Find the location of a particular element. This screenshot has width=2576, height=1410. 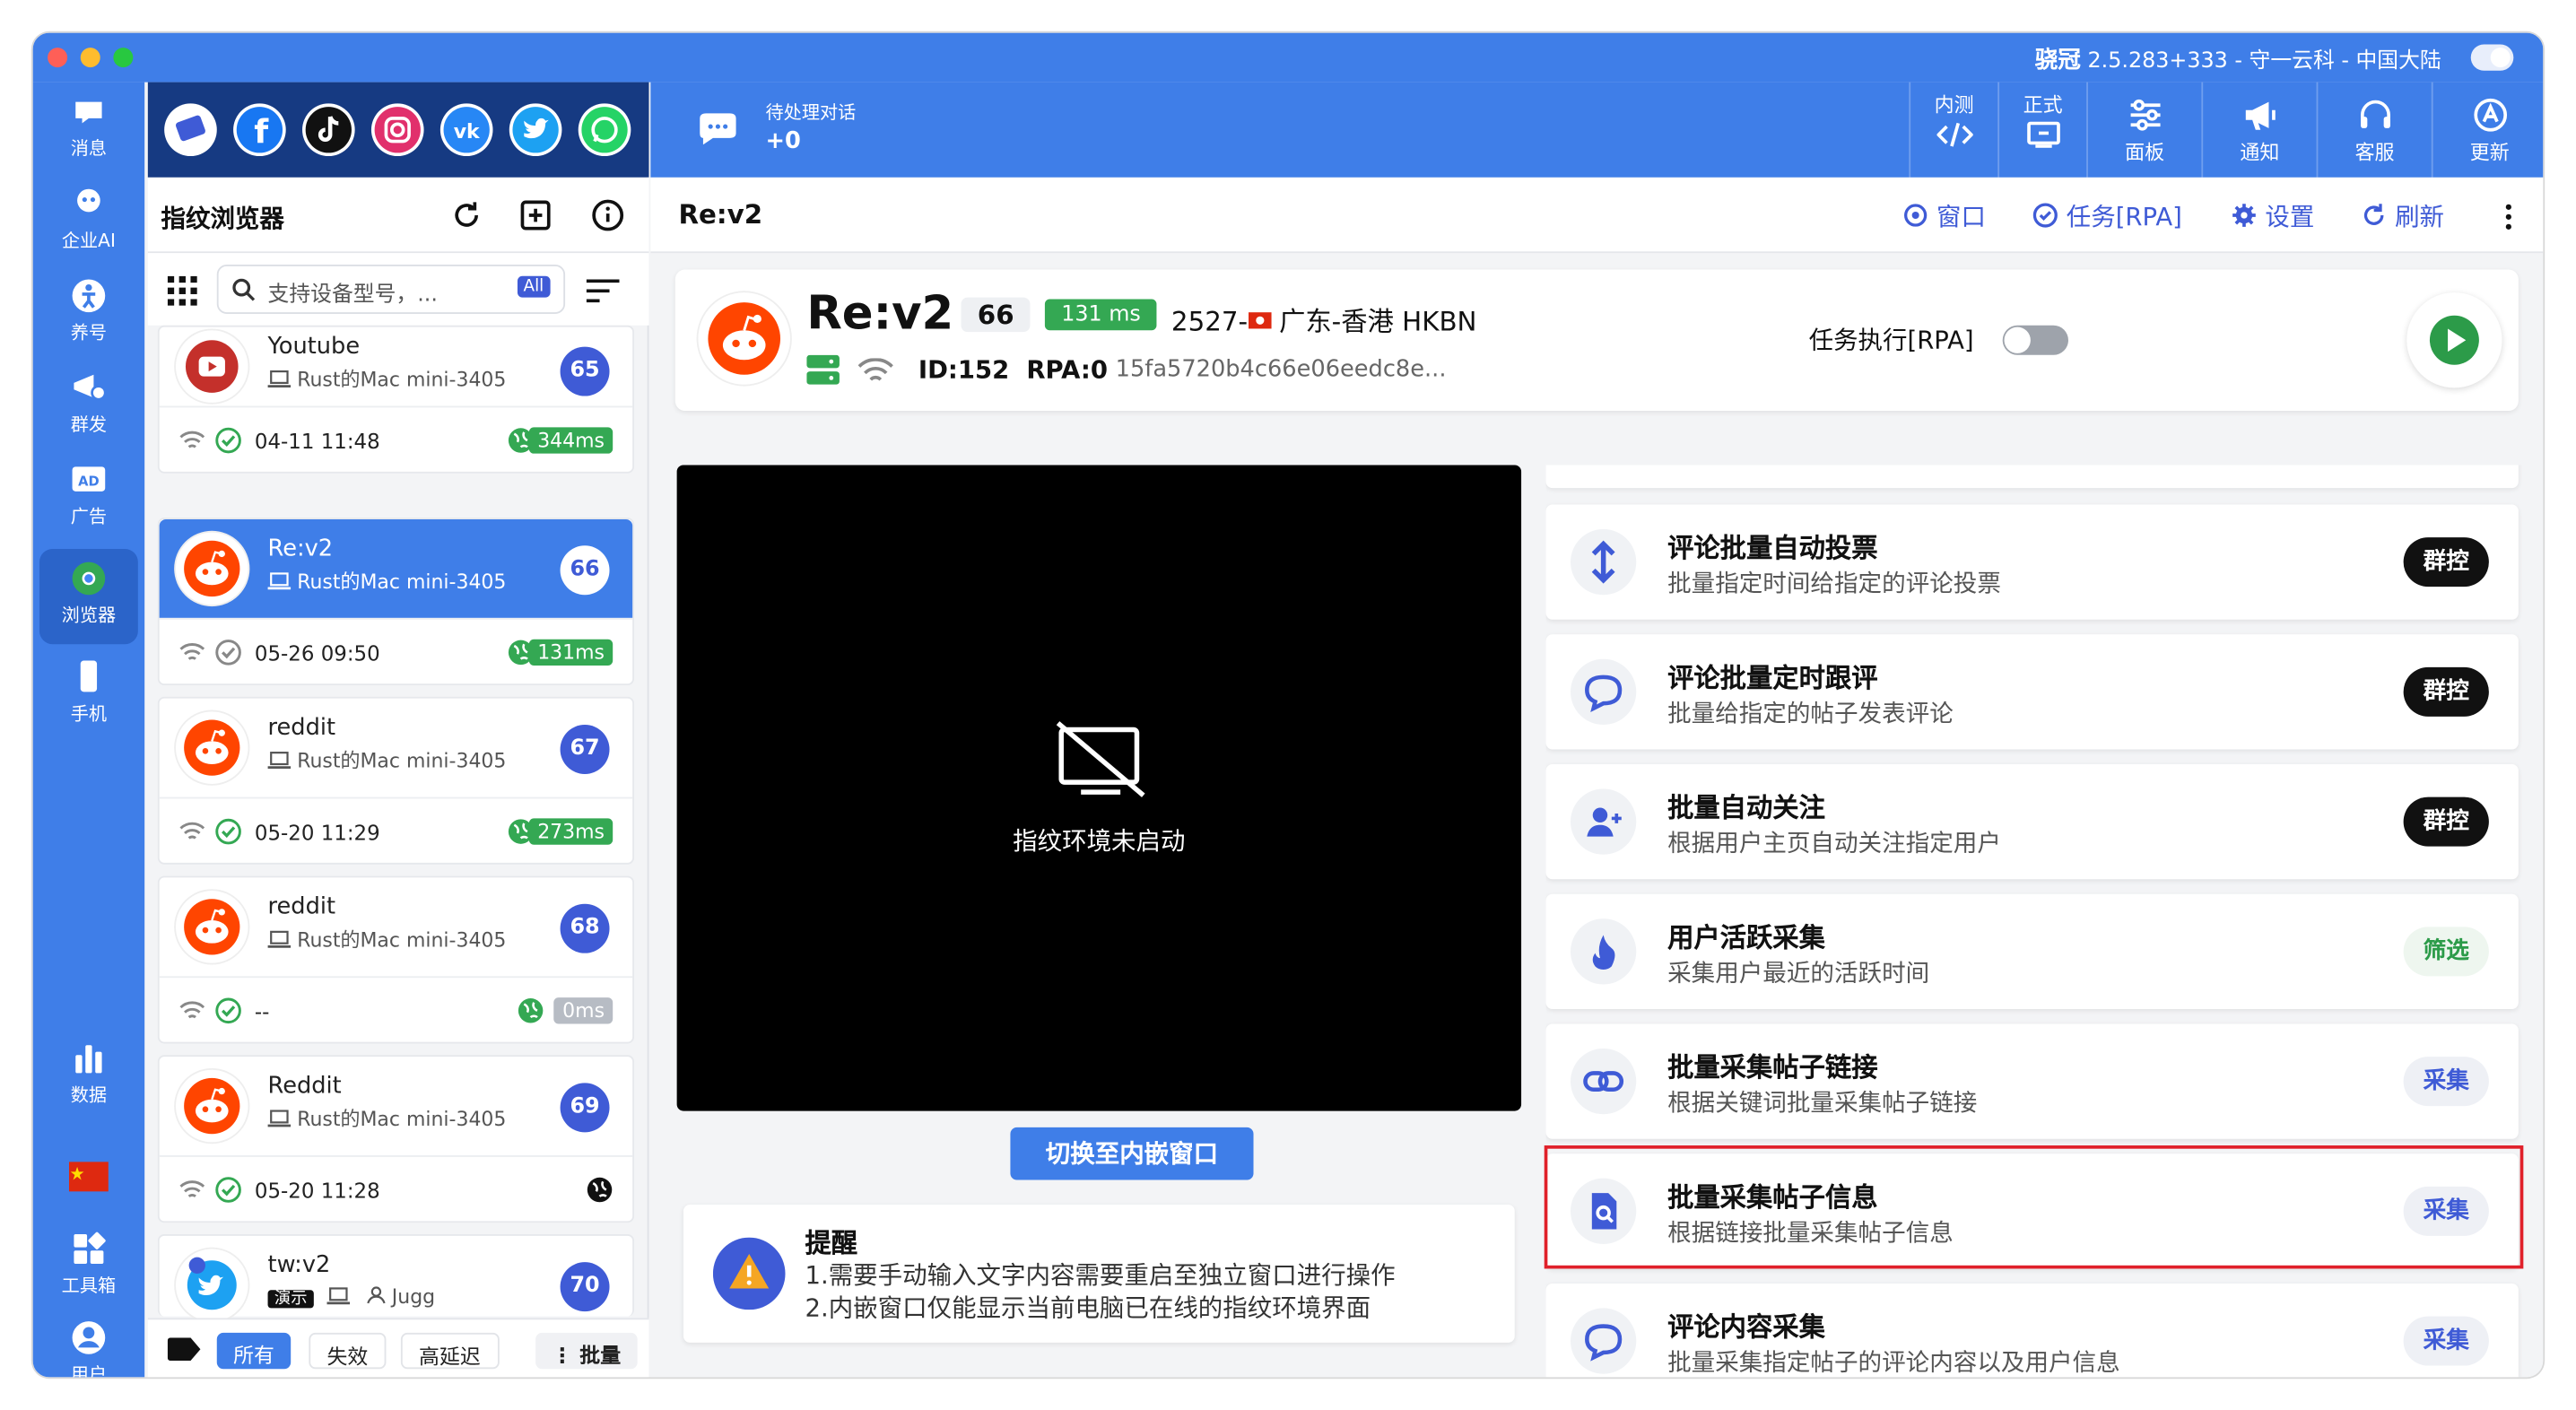

card-time: 05-26 09:50 is located at coordinates (317, 653).